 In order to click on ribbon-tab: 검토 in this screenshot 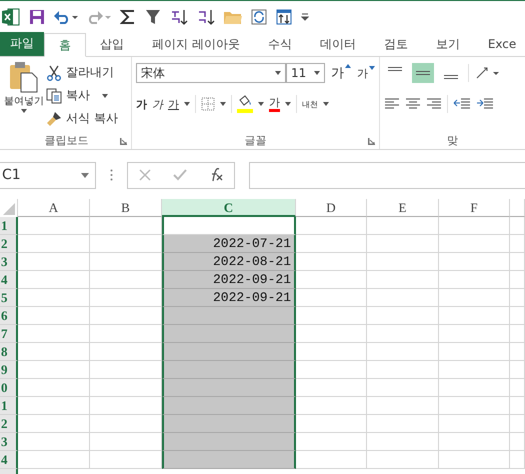, I will do `click(396, 44)`.